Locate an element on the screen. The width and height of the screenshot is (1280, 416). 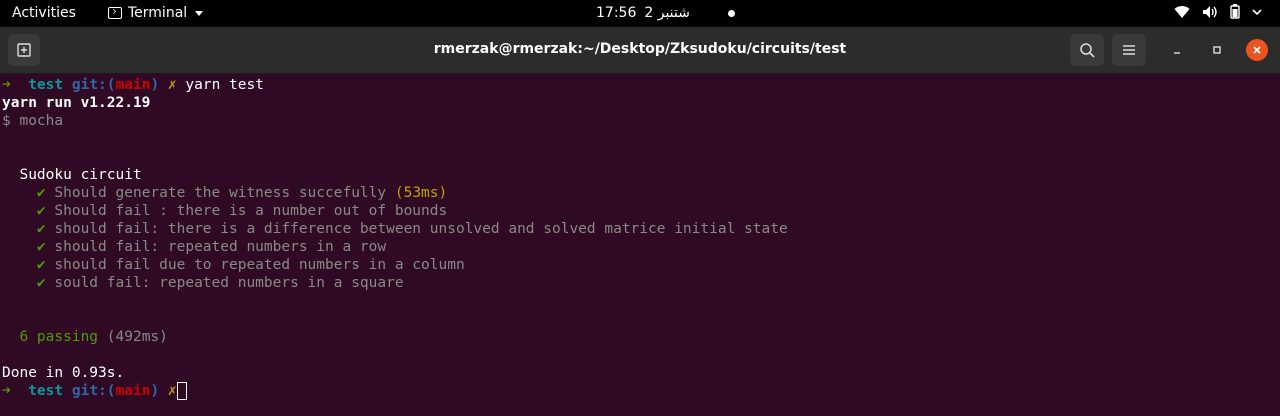
app-menu: Terminal is located at coordinates (156, 13).